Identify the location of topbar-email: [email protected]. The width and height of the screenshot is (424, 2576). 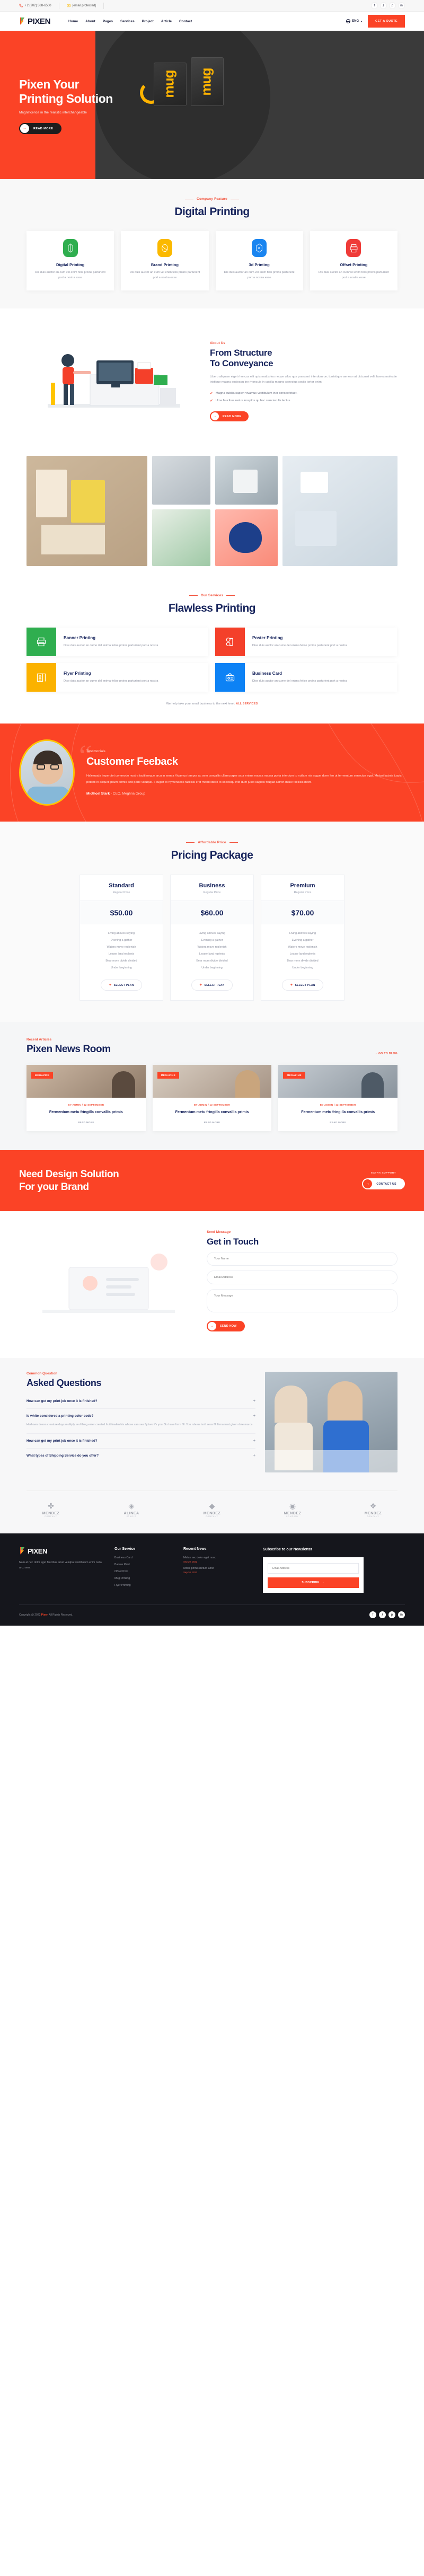
(85, 5).